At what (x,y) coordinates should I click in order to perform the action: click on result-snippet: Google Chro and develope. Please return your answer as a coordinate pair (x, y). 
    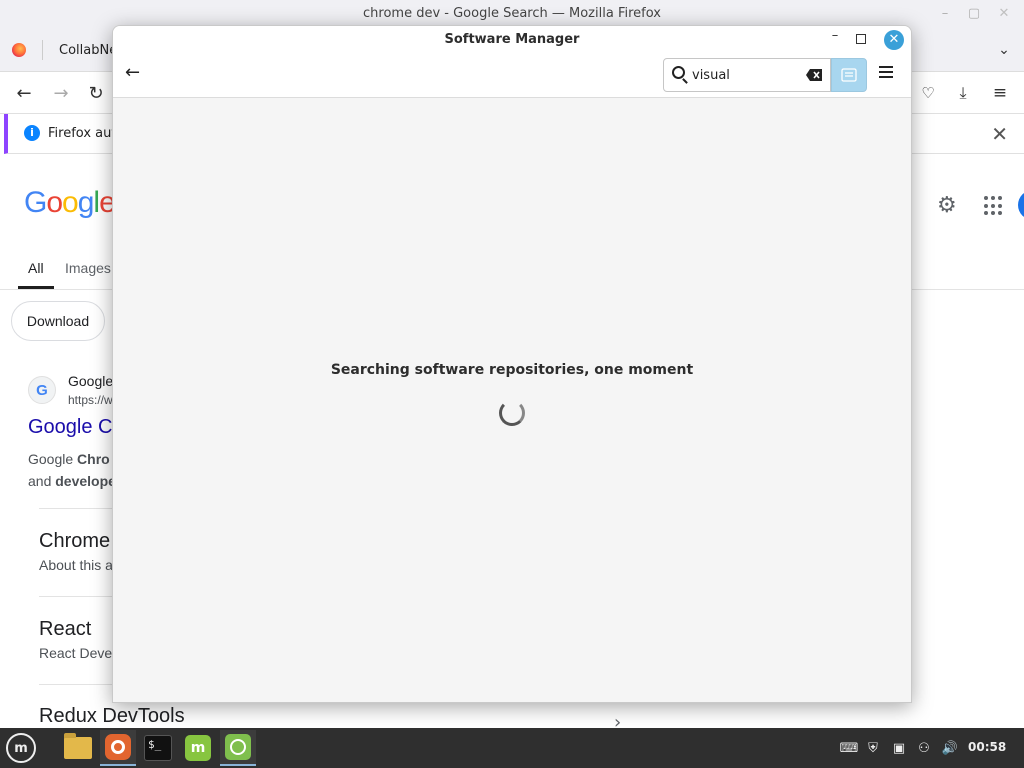
    Looking at the image, I should click on (72, 470).